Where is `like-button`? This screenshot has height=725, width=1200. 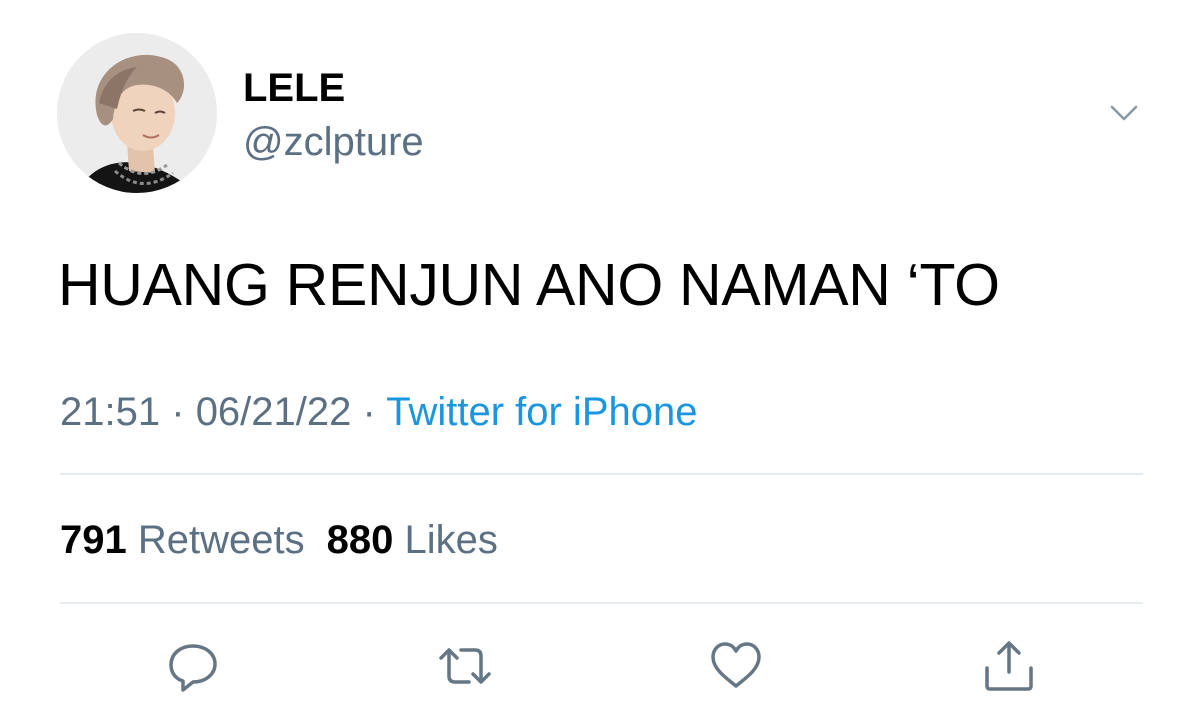
like-button is located at coordinates (736, 666).